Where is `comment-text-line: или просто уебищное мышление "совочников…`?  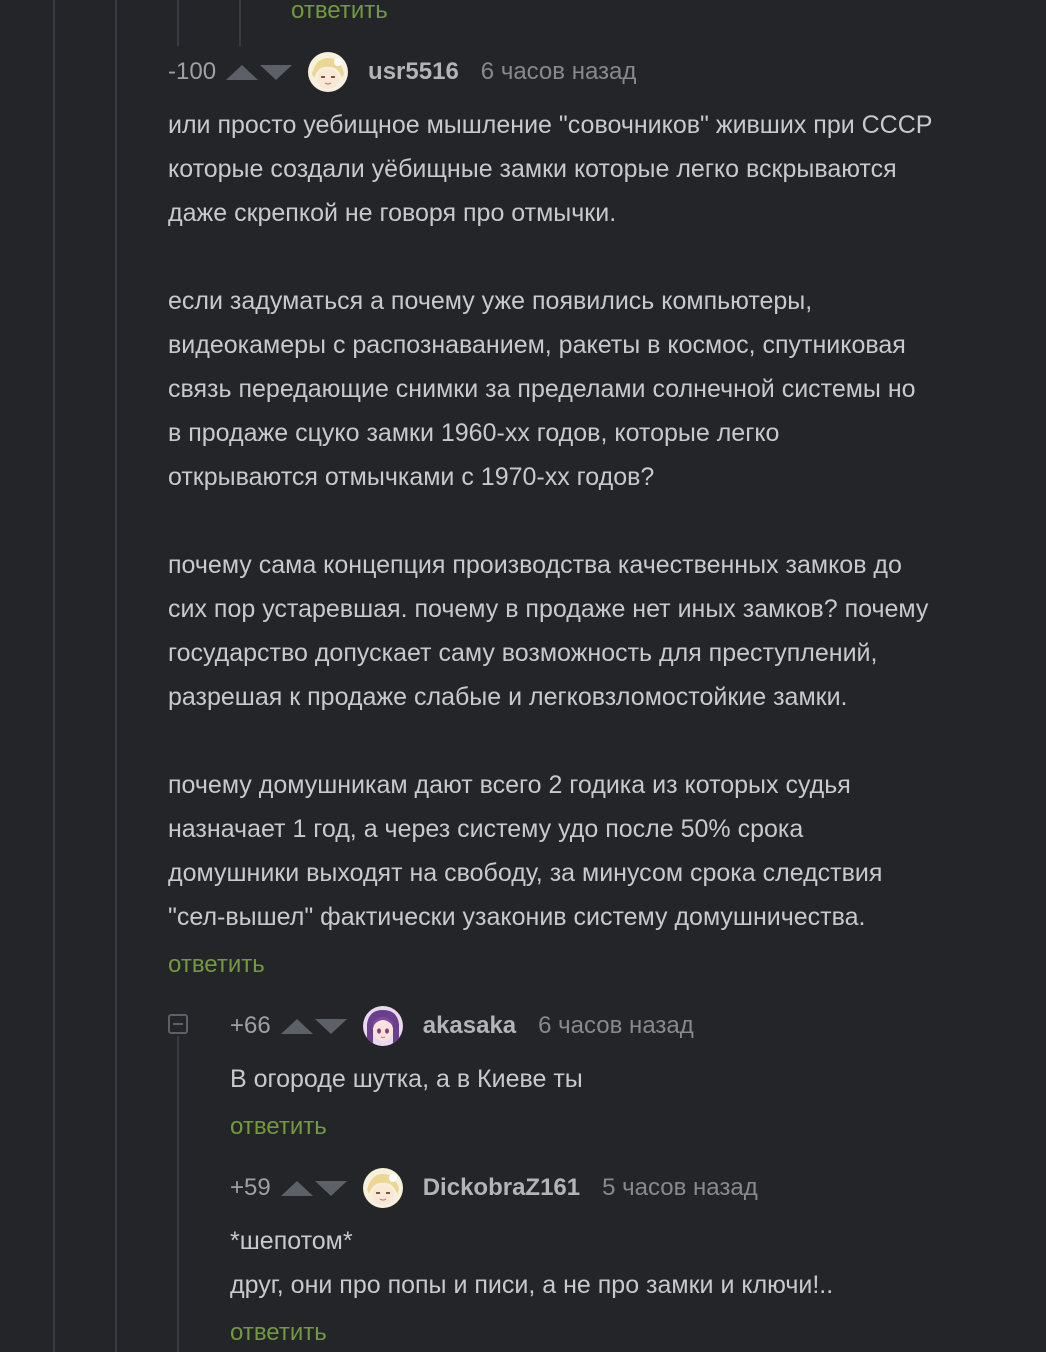 comment-text-line: или просто уебищное мышление "совочников… is located at coordinates (550, 125).